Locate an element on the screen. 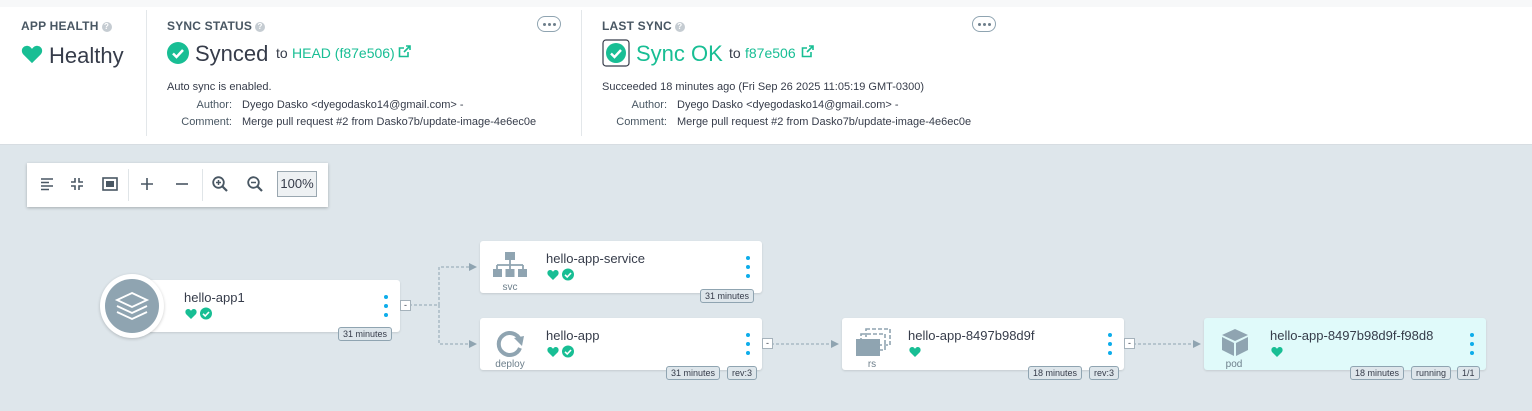 The height and width of the screenshot is (411, 1532). replicaset-node: rs hello-app-8497b98d9f 18 minutes rev:3 is located at coordinates (983, 349).